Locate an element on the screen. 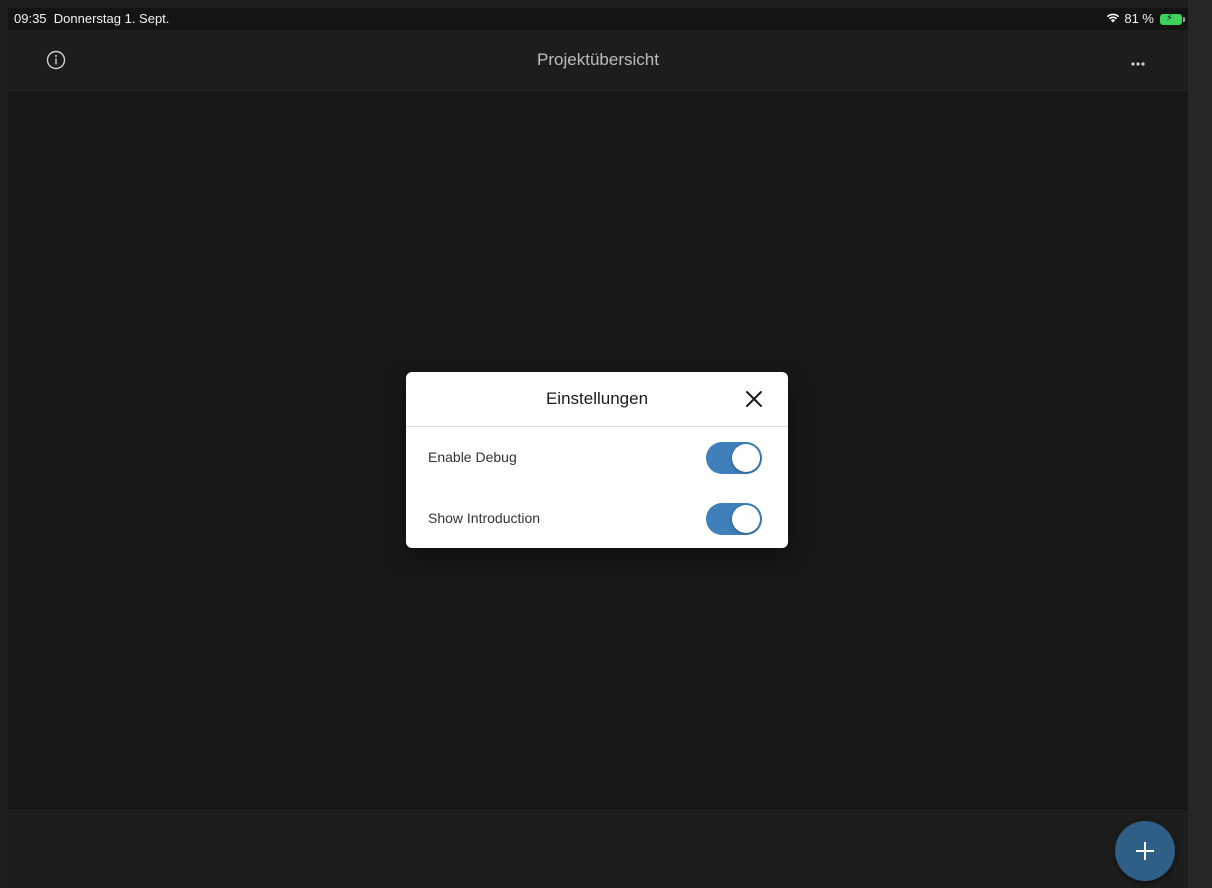 The image size is (1212, 888). add-project-button is located at coordinates (1145, 851).